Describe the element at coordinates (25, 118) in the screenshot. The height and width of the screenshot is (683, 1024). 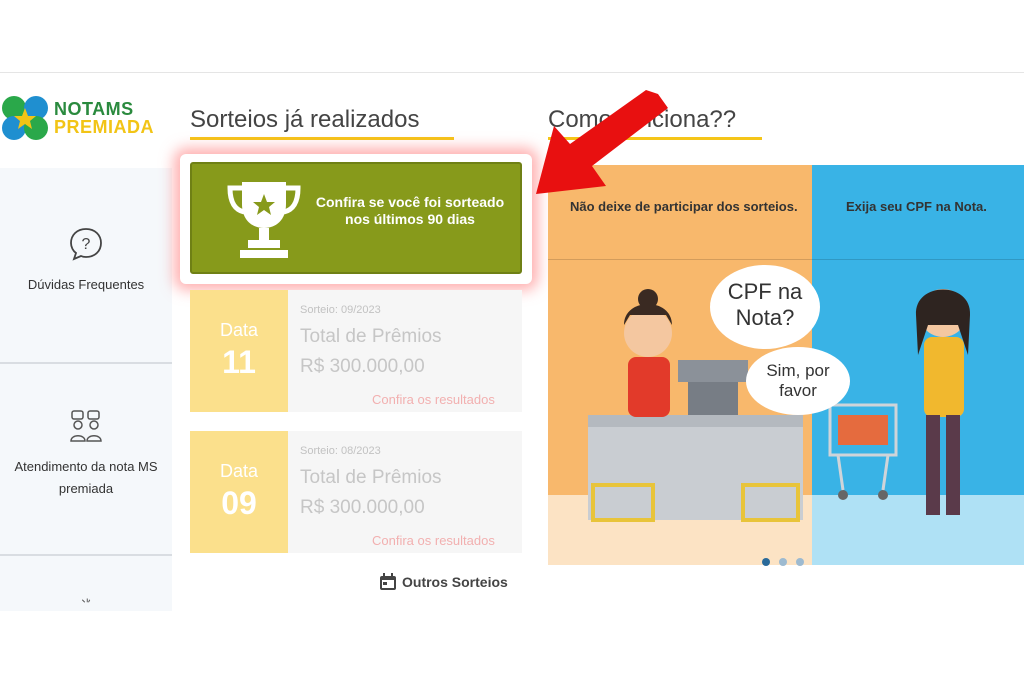
I see `clover-logo-icon` at that location.